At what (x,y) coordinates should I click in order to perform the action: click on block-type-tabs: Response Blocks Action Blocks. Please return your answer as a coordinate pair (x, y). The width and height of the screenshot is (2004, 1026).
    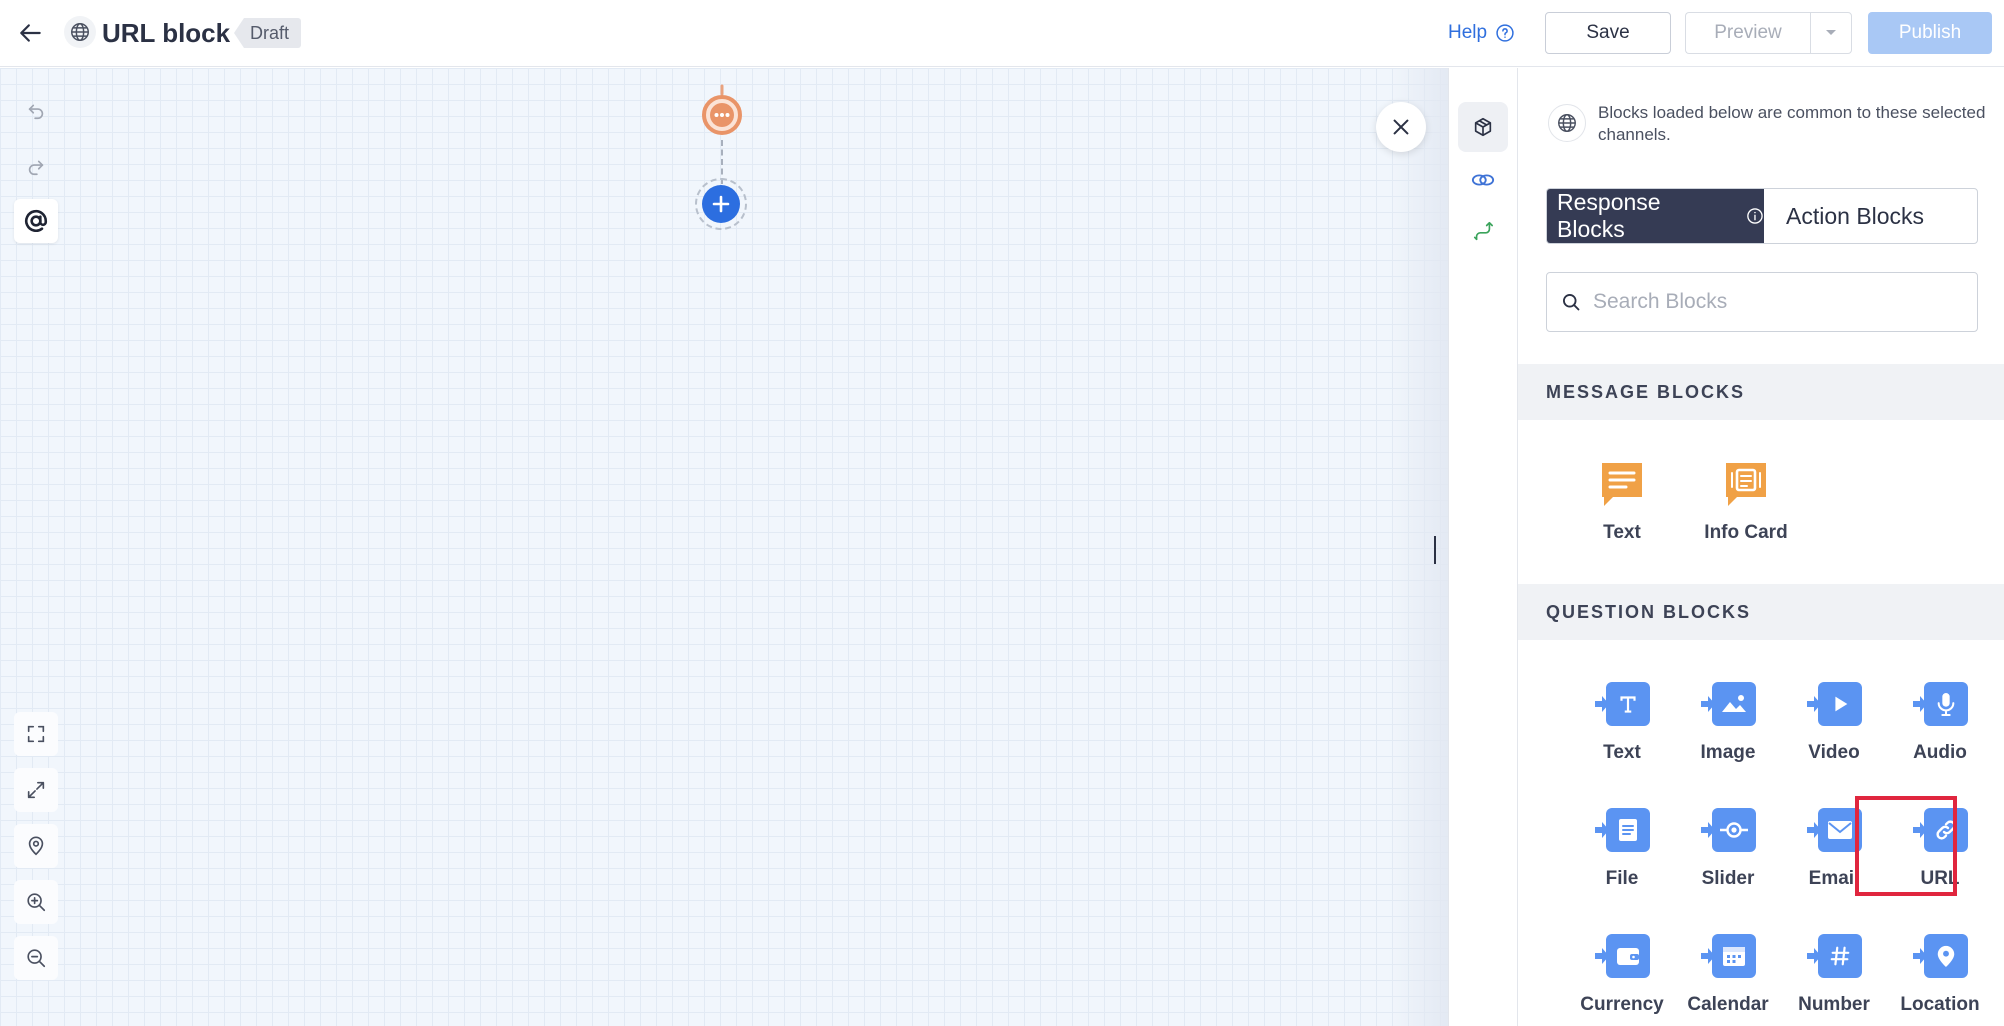
    Looking at the image, I should click on (1762, 216).